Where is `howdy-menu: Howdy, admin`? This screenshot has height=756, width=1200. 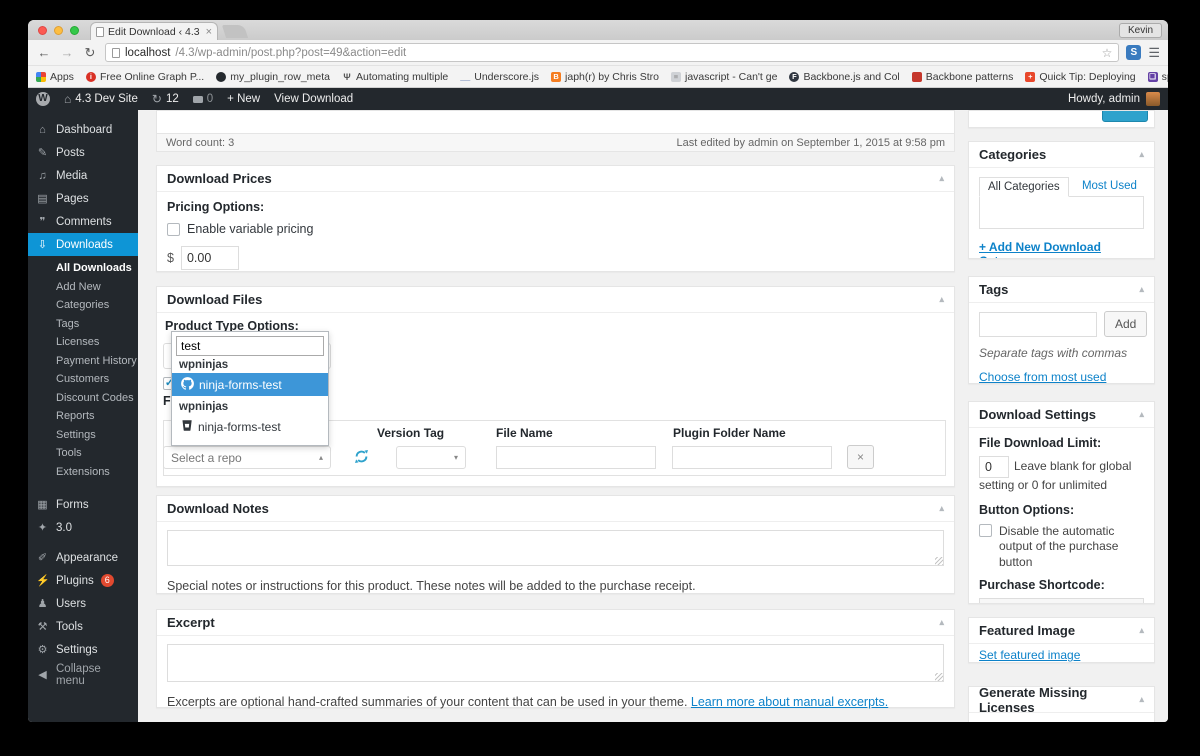 howdy-menu: Howdy, admin is located at coordinates (1104, 99).